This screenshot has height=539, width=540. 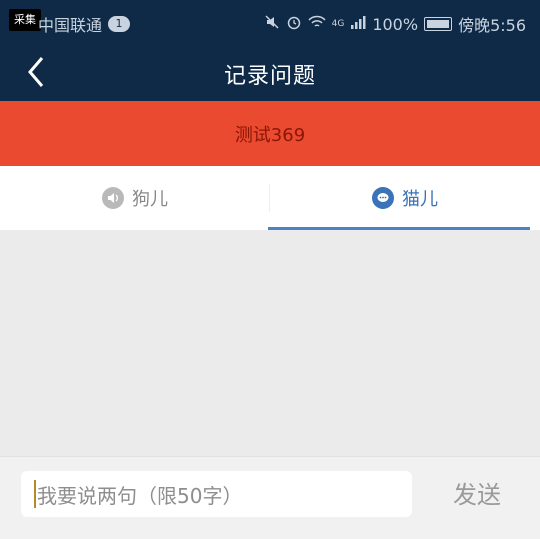 I want to click on tab-bar: 狗儿 猫儿, so click(x=270, y=198).